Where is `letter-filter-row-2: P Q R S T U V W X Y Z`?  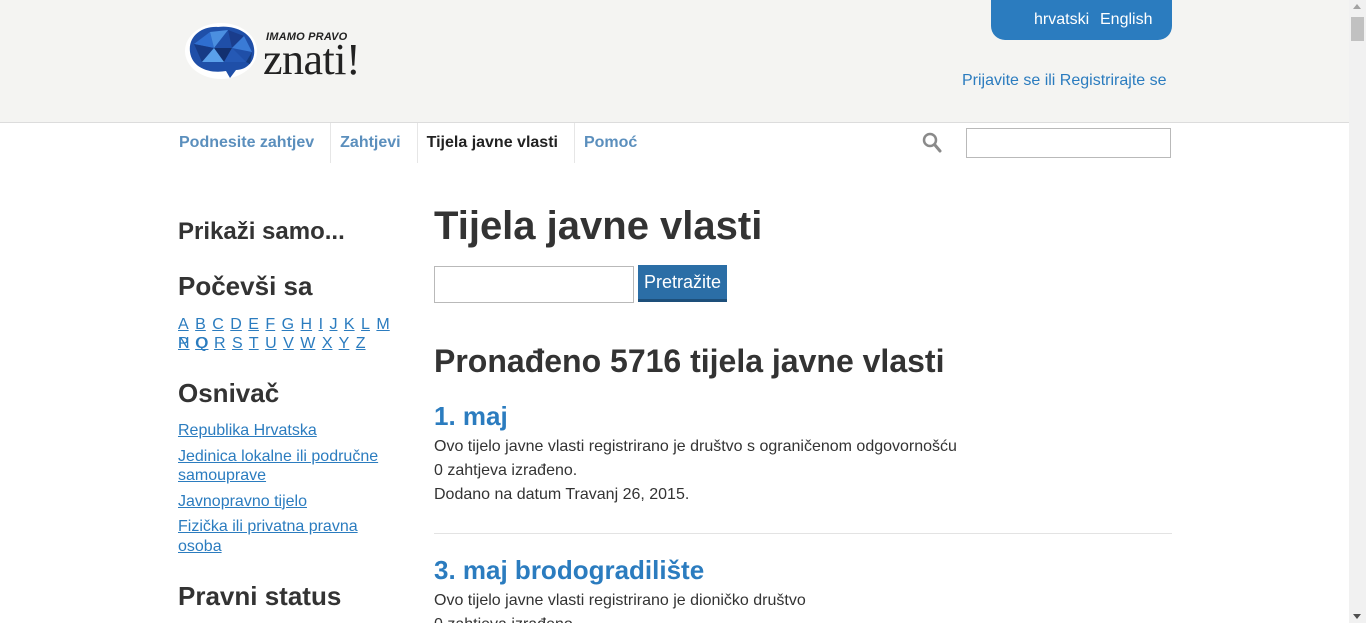 letter-filter-row-2: P Q R S T U V W X Y Z is located at coordinates (293, 343).